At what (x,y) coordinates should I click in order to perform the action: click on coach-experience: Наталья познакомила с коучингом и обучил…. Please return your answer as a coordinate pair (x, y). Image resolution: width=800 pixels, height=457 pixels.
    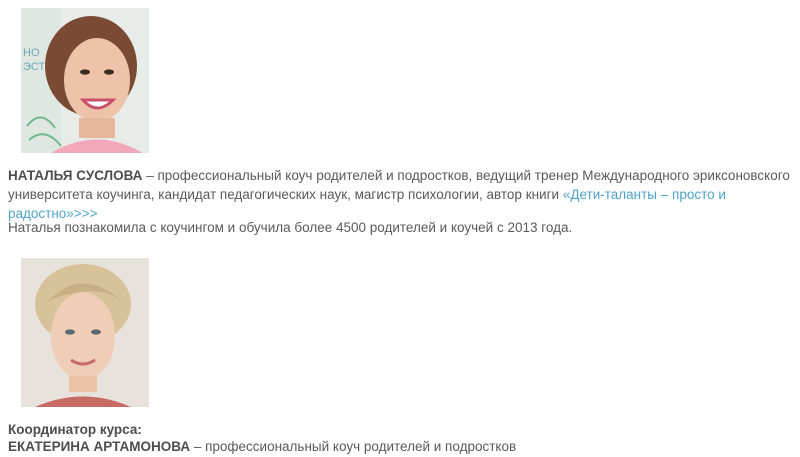
    Looking at the image, I should click on (290, 227).